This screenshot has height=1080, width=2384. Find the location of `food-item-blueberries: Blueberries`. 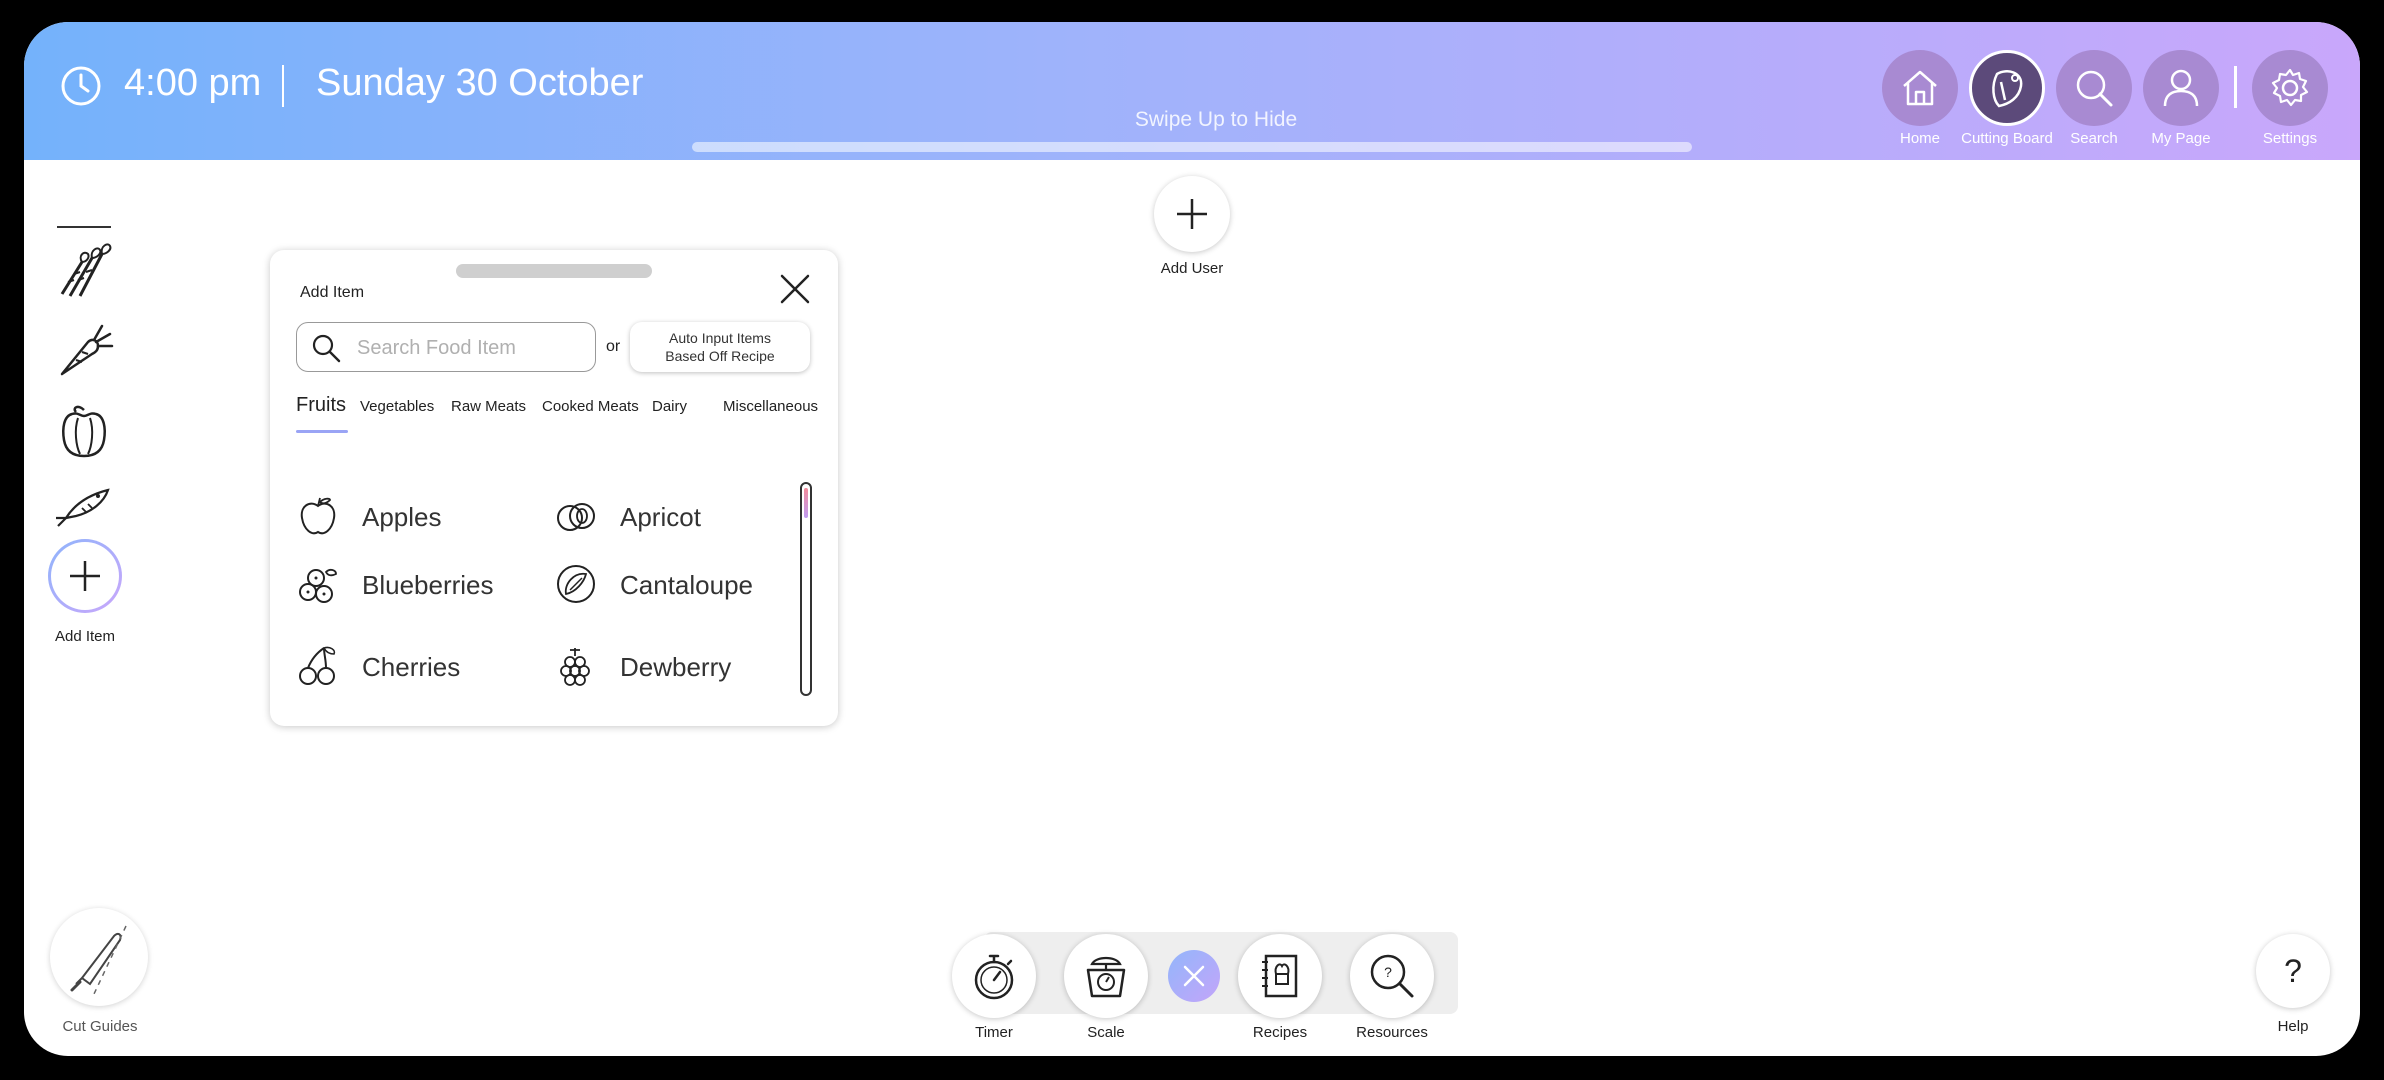

food-item-blueberries: Blueberries is located at coordinates (406, 586).